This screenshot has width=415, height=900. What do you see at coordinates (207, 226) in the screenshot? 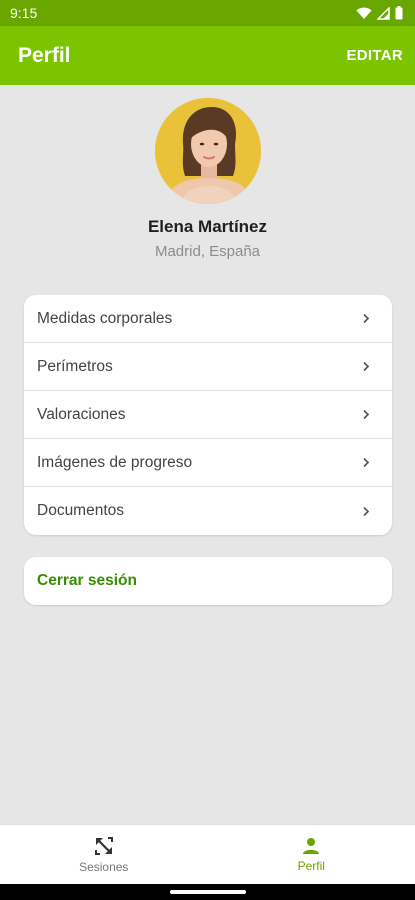
I see `user-name: Elena Martínez` at bounding box center [207, 226].